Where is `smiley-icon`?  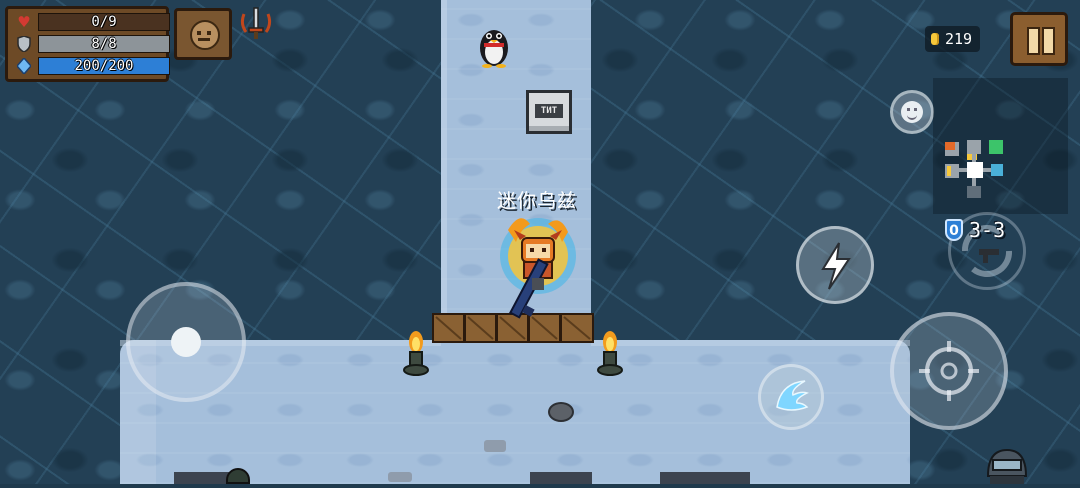 smiley-icon is located at coordinates (912, 112).